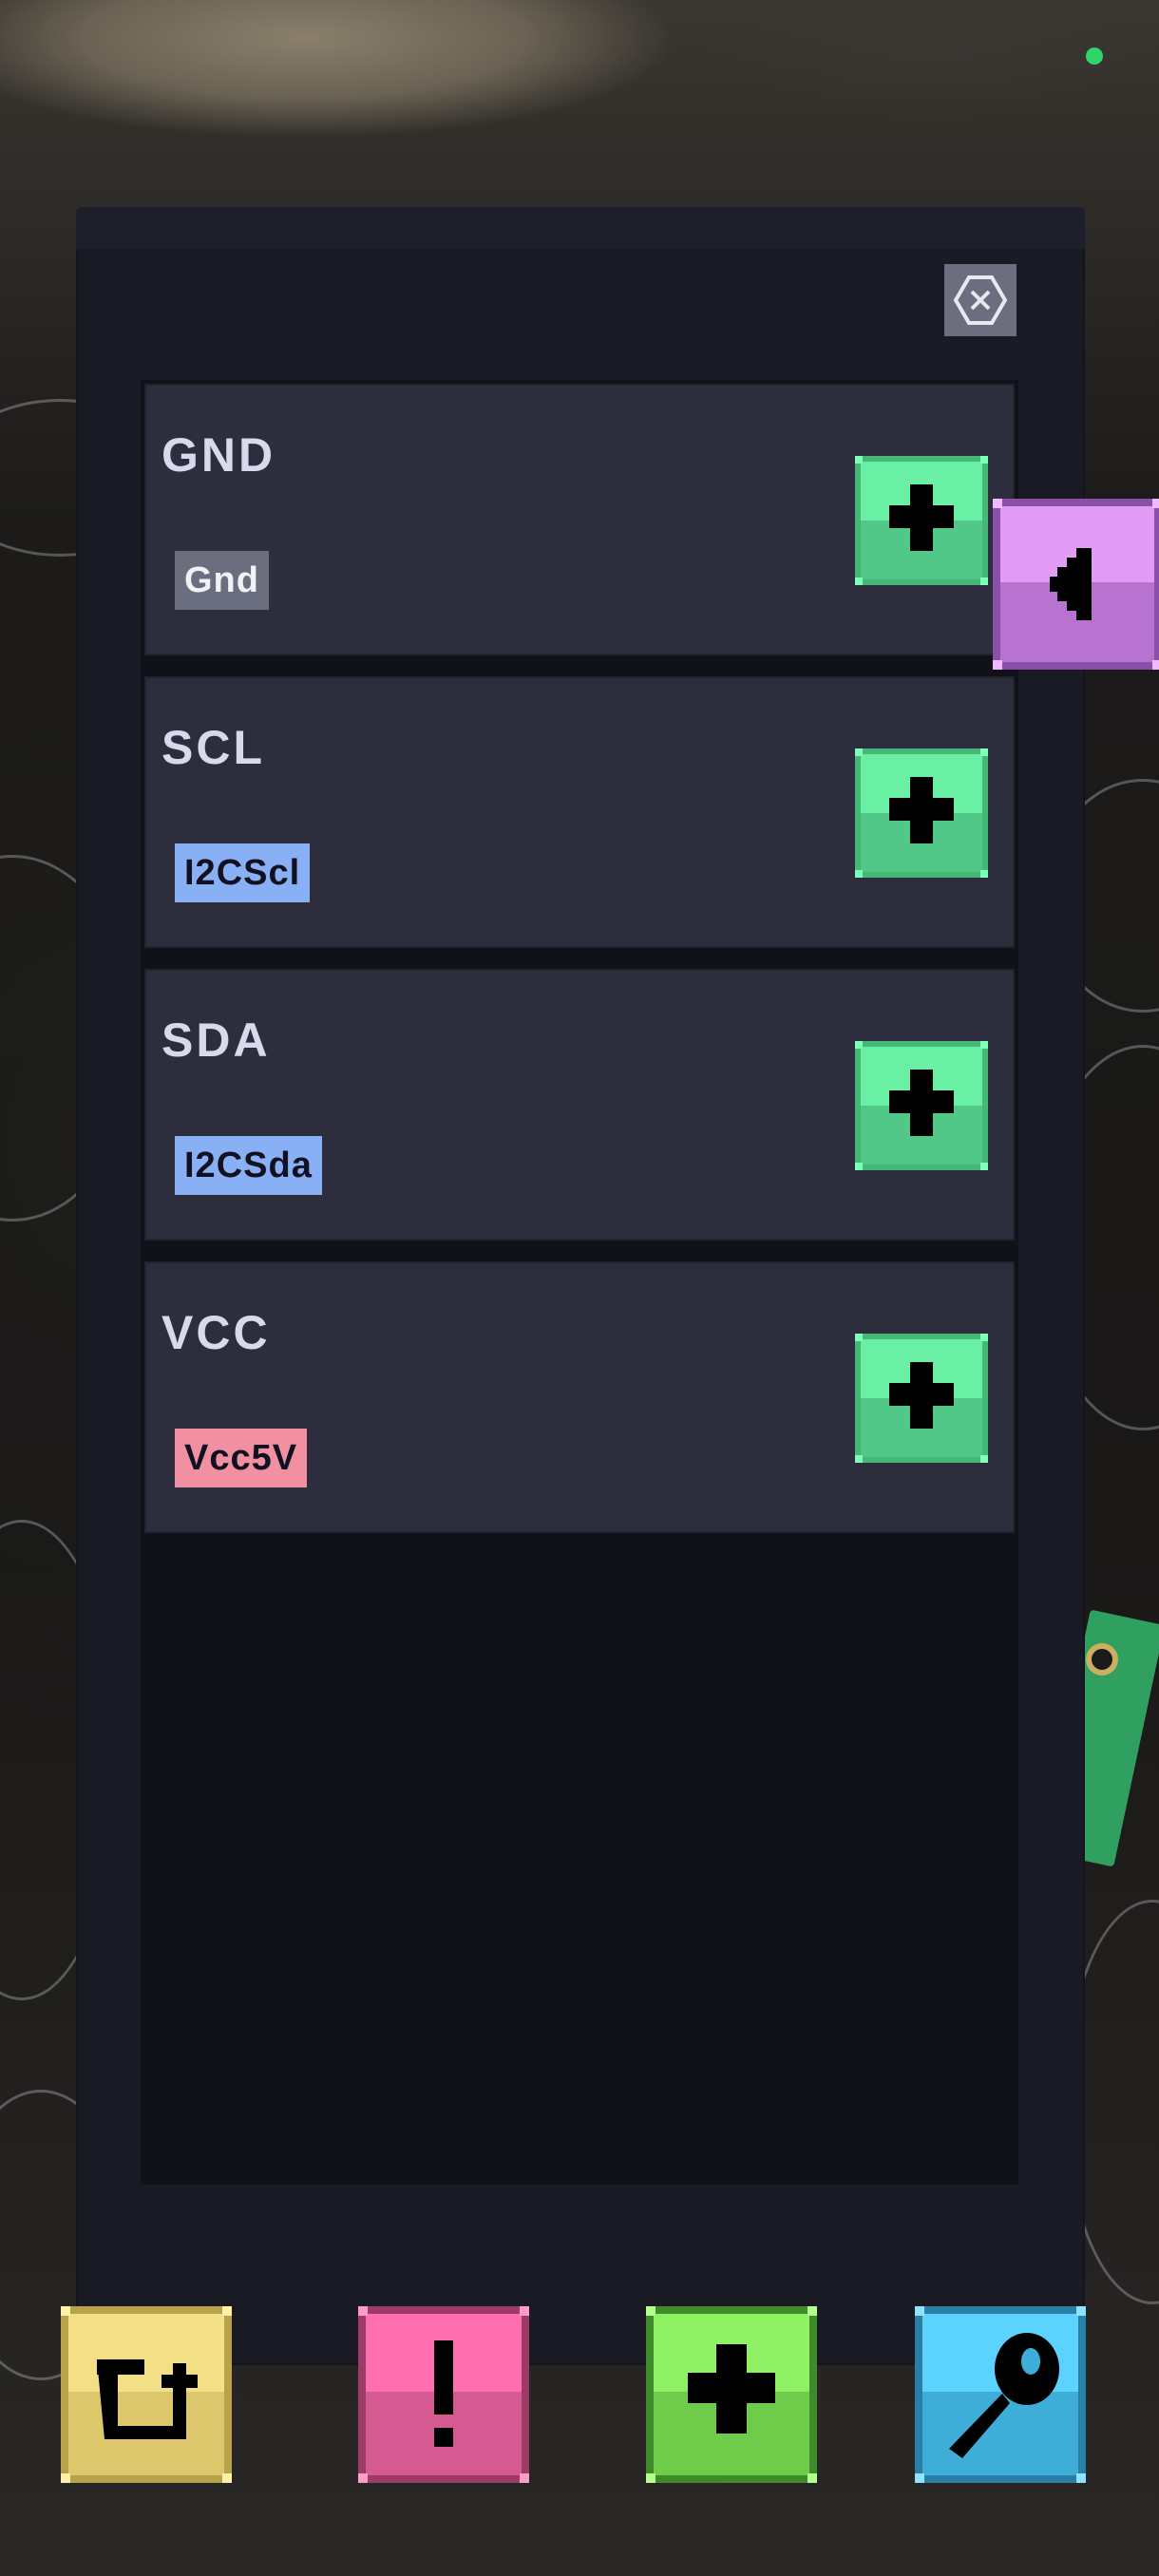 This screenshot has width=1159, height=2576. Describe the element at coordinates (216, 1040) in the screenshot. I see `pin-name: SDA` at that location.